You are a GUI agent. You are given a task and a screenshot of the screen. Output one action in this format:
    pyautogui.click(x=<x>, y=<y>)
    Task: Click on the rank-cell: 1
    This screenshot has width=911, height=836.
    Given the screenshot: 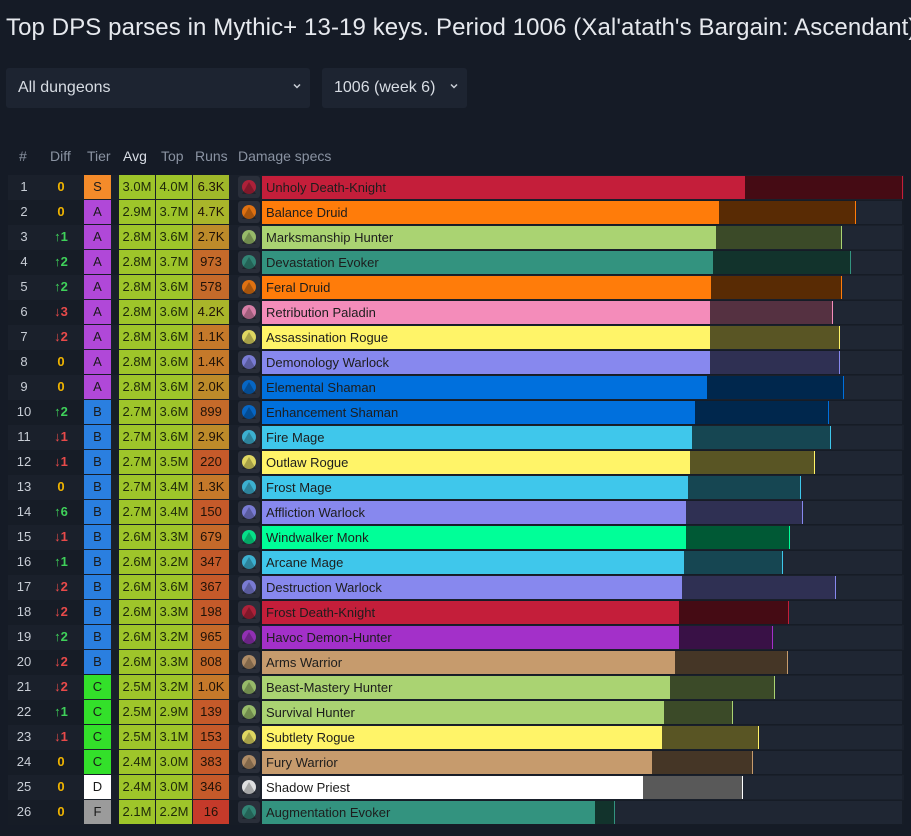 What is the action you would take?
    pyautogui.click(x=24, y=186)
    